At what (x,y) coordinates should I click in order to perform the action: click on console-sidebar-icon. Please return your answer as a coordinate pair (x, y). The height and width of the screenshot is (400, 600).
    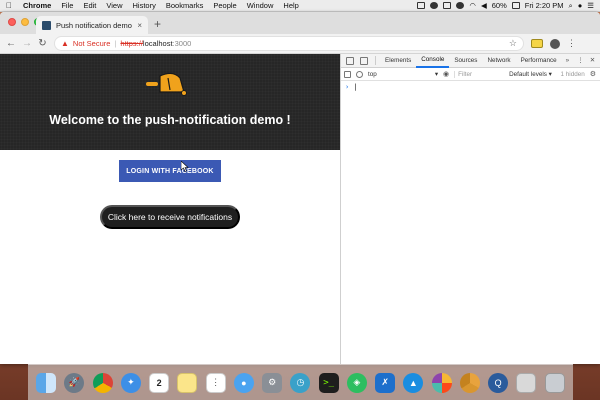
    Looking at the image, I should click on (347, 74).